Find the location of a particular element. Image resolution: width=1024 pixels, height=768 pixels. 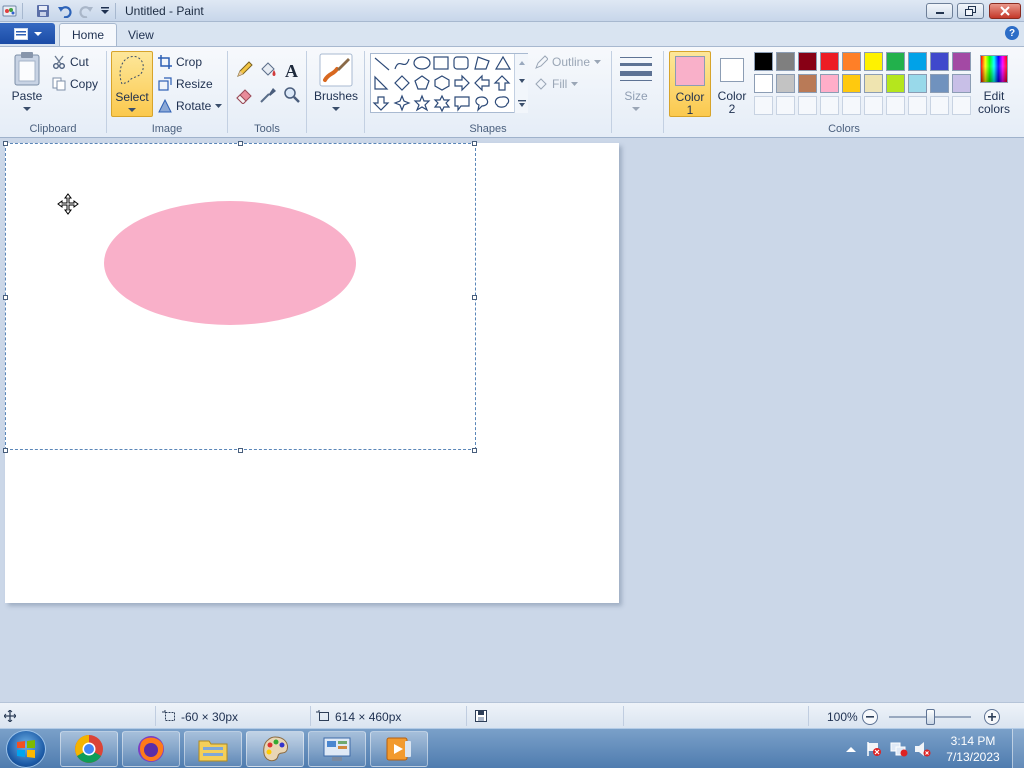

crop-icon is located at coordinates (165, 62).